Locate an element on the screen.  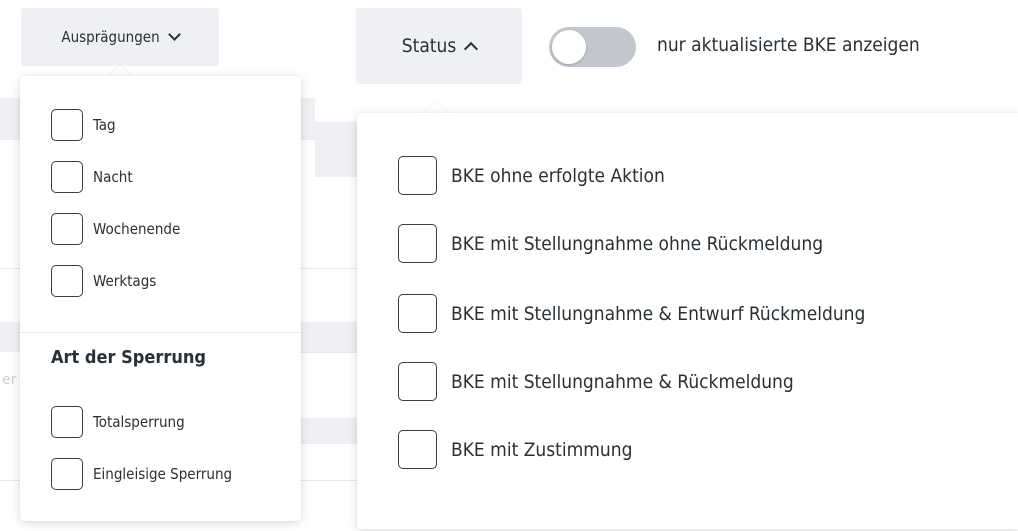
auspraegungen-label: Ausprägungen is located at coordinates (110, 37).